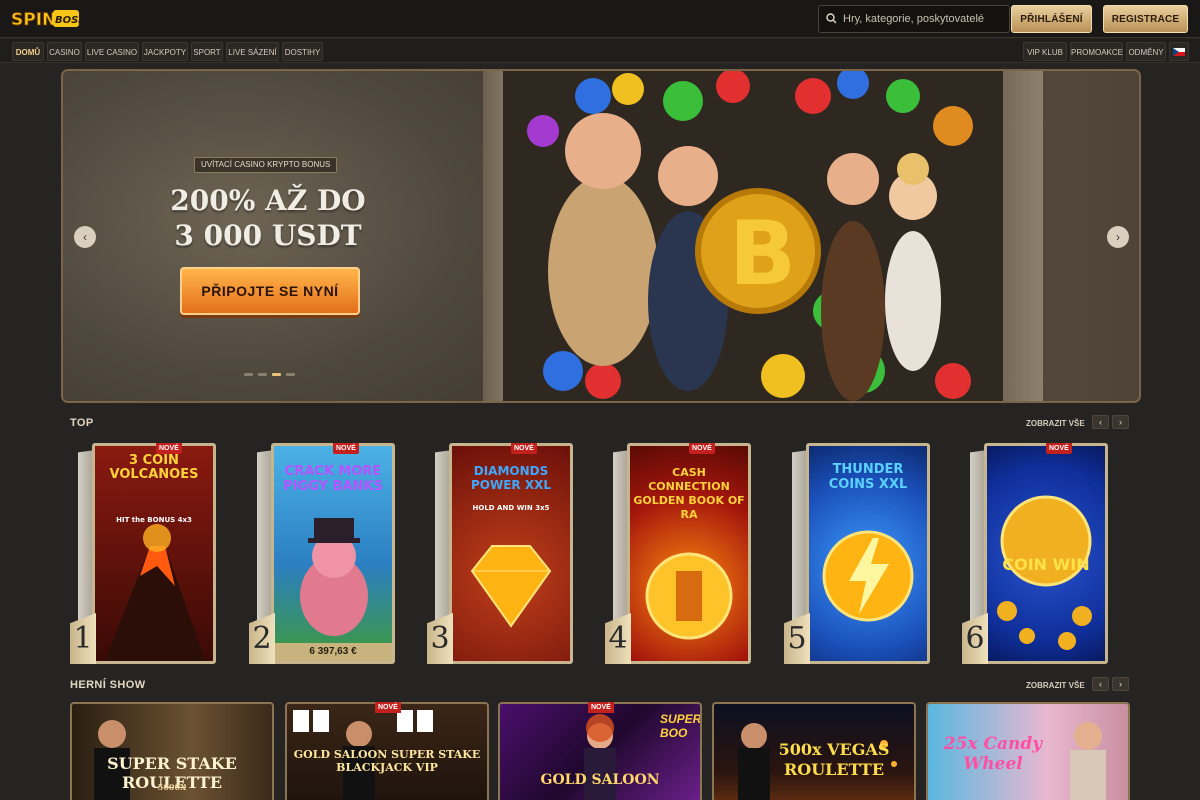 The image size is (1200, 800). Describe the element at coordinates (1055, 423) in the screenshot. I see `top-see-all-link: ZOBRAZIT VŠE` at that location.